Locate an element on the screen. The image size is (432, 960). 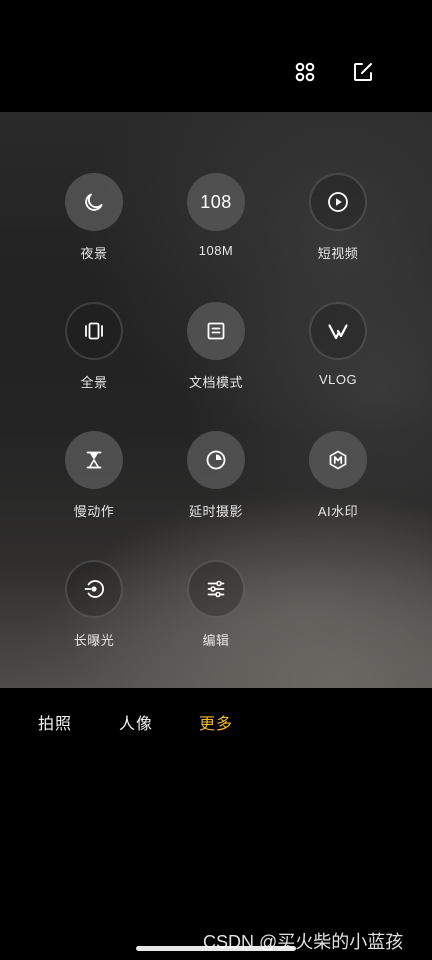
mode-108m-circle: 108 is located at coordinates (216, 202).